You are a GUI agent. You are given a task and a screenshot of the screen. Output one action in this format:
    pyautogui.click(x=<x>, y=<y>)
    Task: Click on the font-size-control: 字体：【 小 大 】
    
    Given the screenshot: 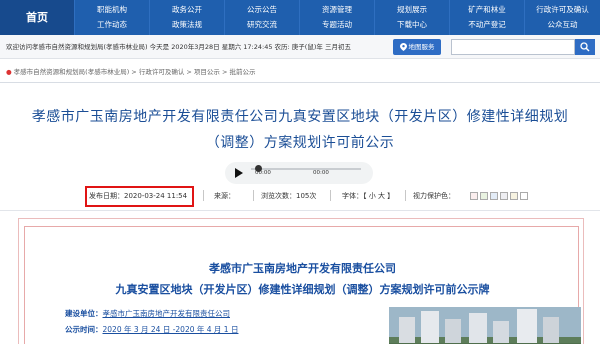 What is the action you would take?
    pyautogui.click(x=368, y=196)
    